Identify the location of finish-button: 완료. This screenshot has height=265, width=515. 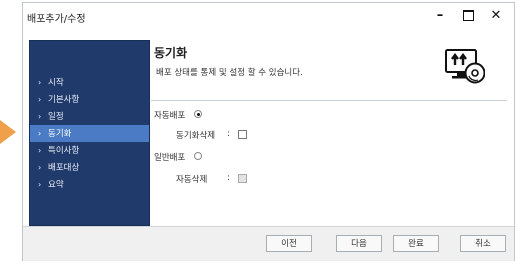
(416, 243).